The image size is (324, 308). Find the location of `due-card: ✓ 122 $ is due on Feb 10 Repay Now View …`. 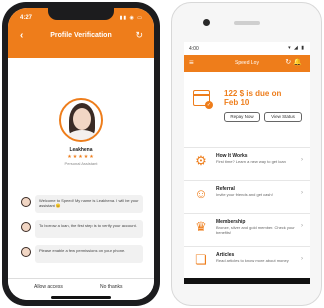

due-card: ✓ 122 $ is due on Feb 10 Repay Now View … is located at coordinates (247, 102).